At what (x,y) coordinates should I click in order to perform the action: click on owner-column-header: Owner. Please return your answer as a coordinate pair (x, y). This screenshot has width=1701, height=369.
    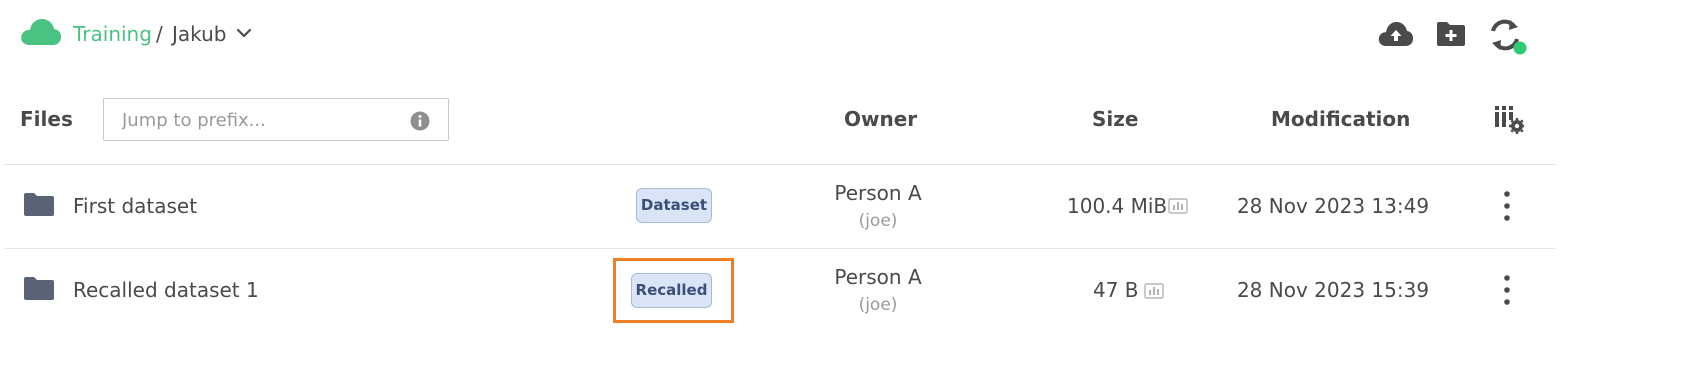
    Looking at the image, I should click on (880, 119).